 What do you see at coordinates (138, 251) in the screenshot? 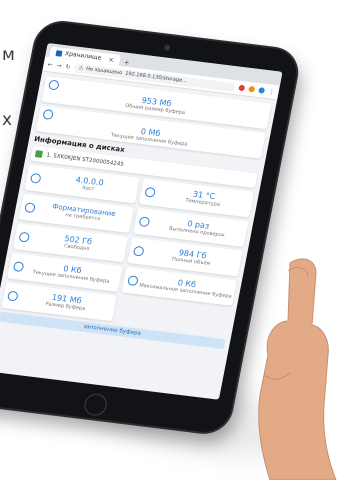
I see `disk-icon` at bounding box center [138, 251].